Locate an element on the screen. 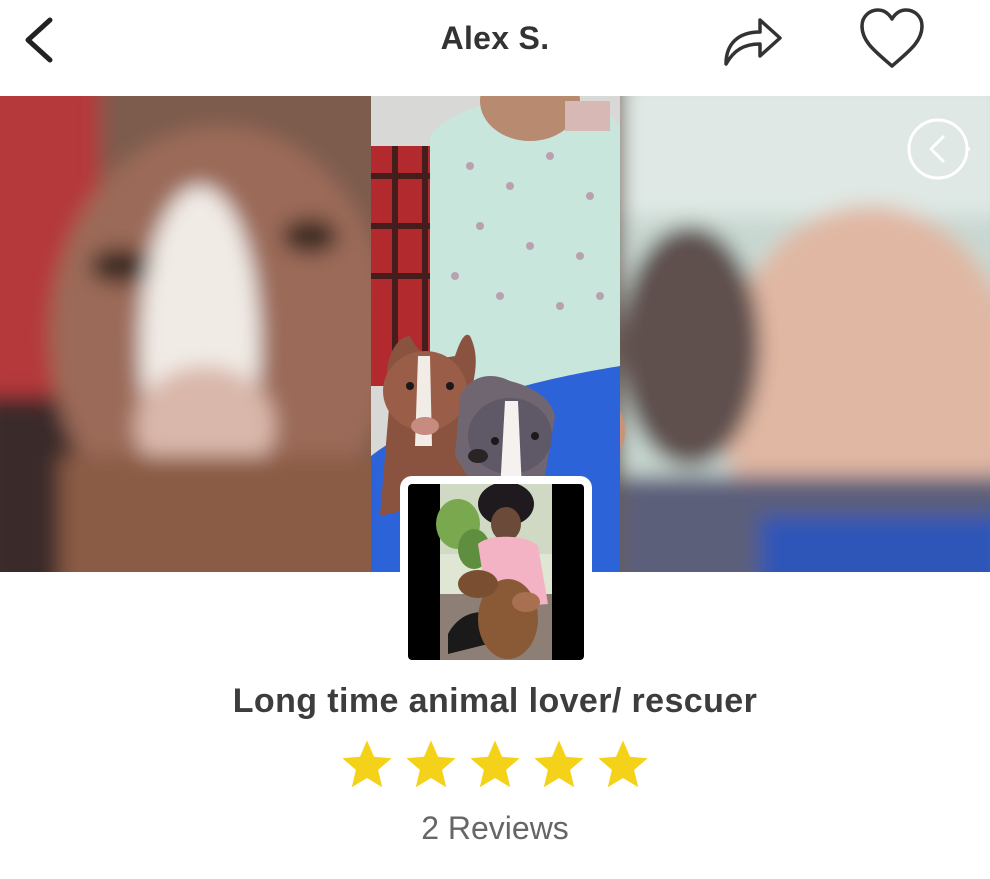 The image size is (990, 879). heart-outline-icon is located at coordinates (892, 38).